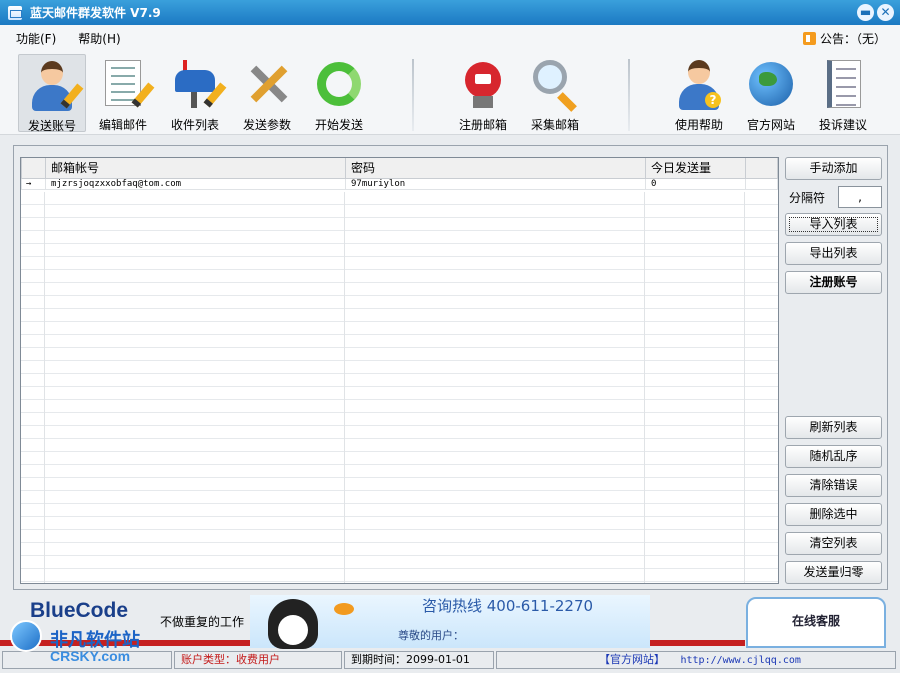  I want to click on mailbox-icon, so click(198, 84).